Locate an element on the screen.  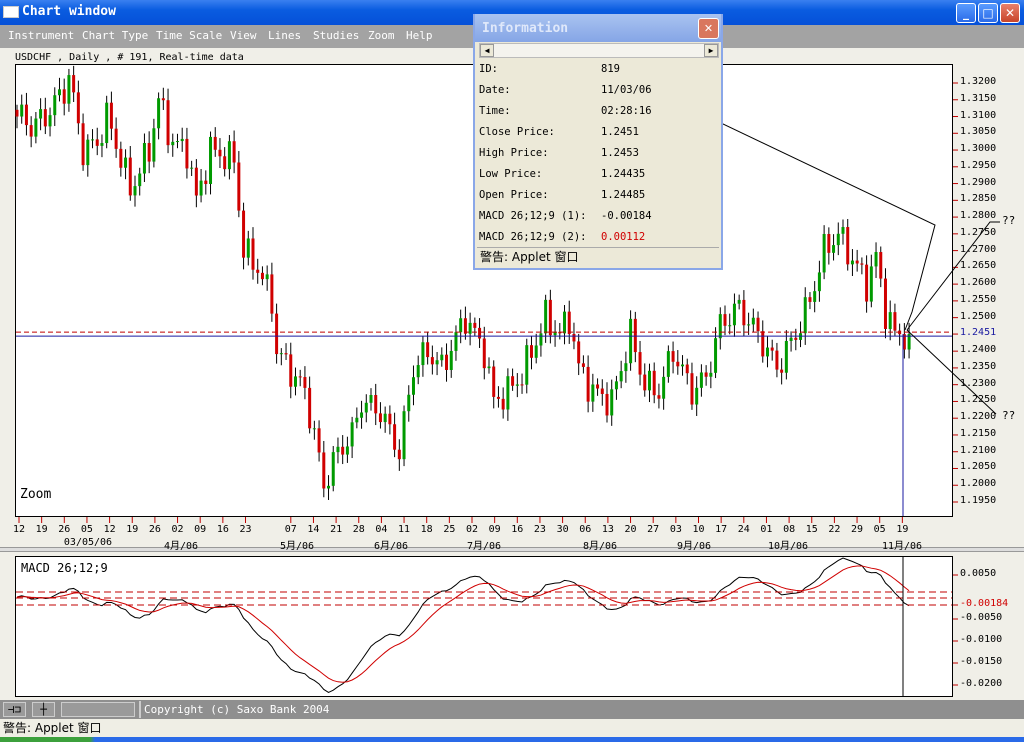
info-title-bar: Information ✕ is located at coordinates (598, 28).